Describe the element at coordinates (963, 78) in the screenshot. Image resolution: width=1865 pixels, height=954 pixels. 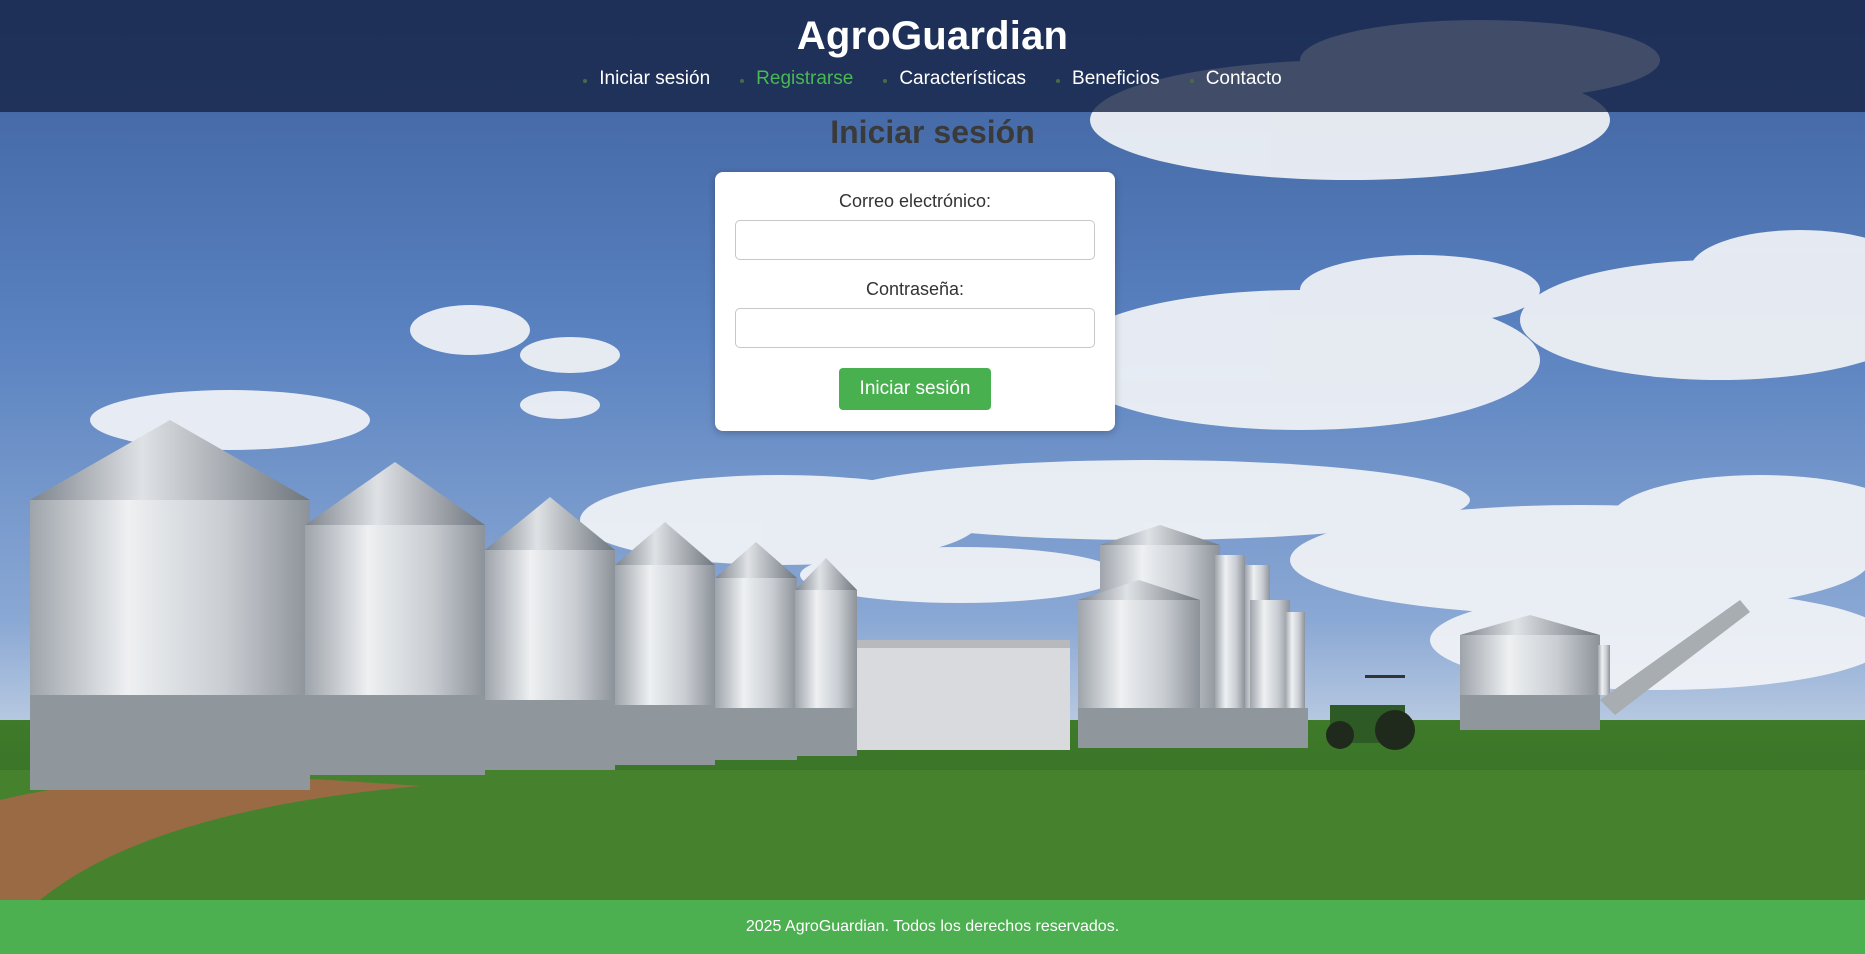
I see `nav-item-label: Características` at that location.